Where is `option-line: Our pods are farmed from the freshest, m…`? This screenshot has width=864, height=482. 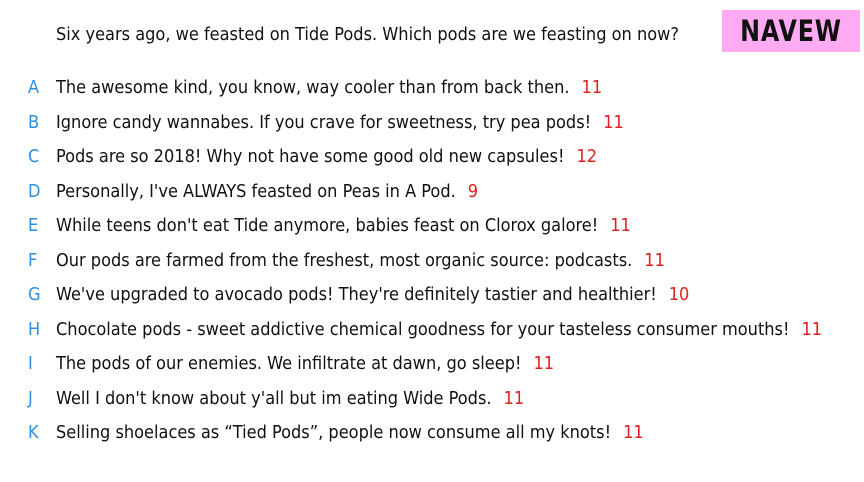
option-line: Our pods are farmed from the freshest, m… is located at coordinates (360, 261).